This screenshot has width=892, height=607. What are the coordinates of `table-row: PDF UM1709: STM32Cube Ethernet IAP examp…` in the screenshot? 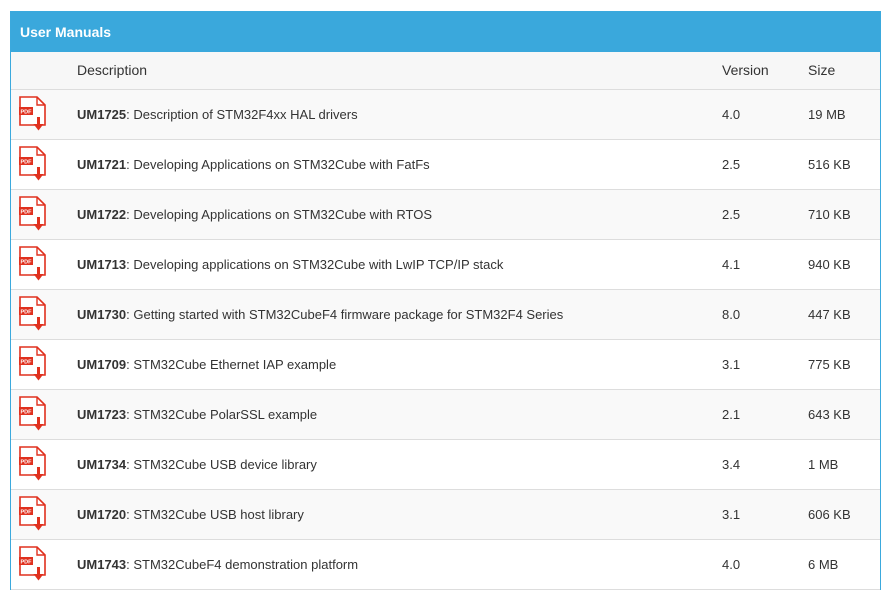 It's located at (445, 364).